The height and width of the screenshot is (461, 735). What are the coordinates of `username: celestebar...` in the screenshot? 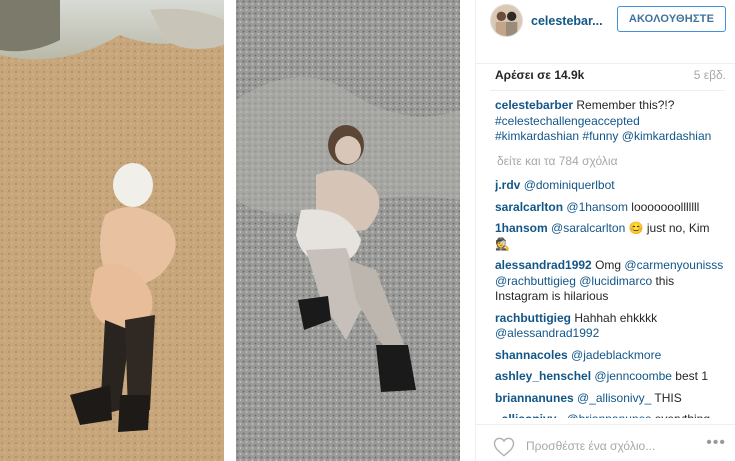 It's located at (567, 21).